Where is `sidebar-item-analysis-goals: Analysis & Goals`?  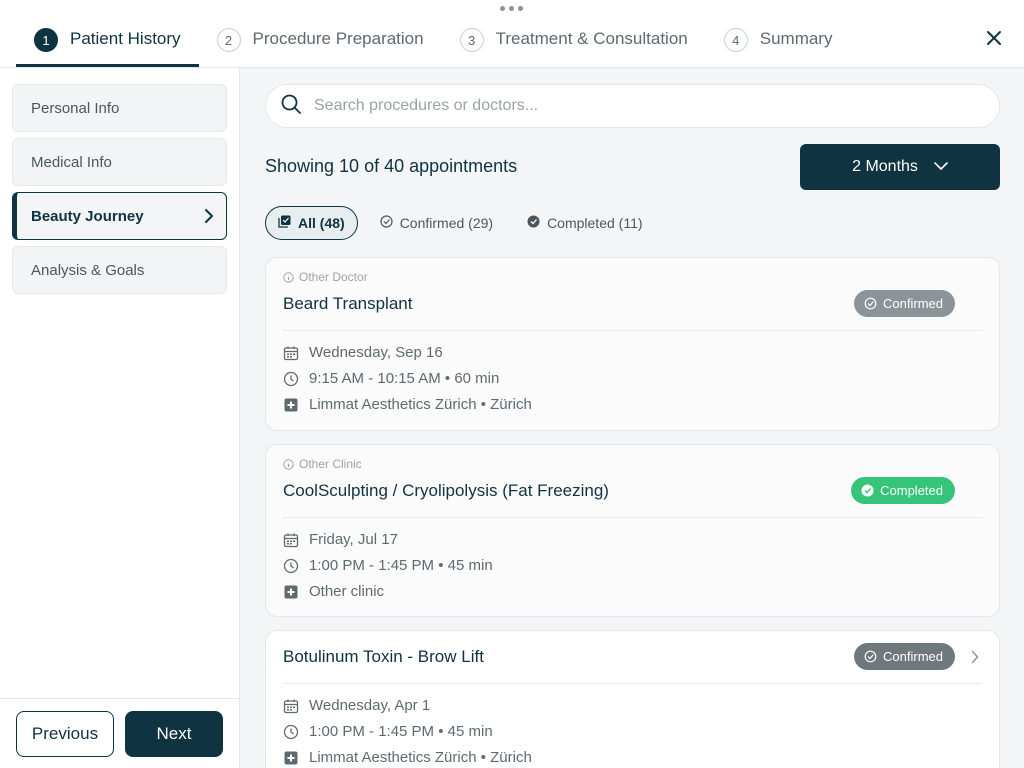
sidebar-item-analysis-goals: Analysis & Goals is located at coordinates (119, 270).